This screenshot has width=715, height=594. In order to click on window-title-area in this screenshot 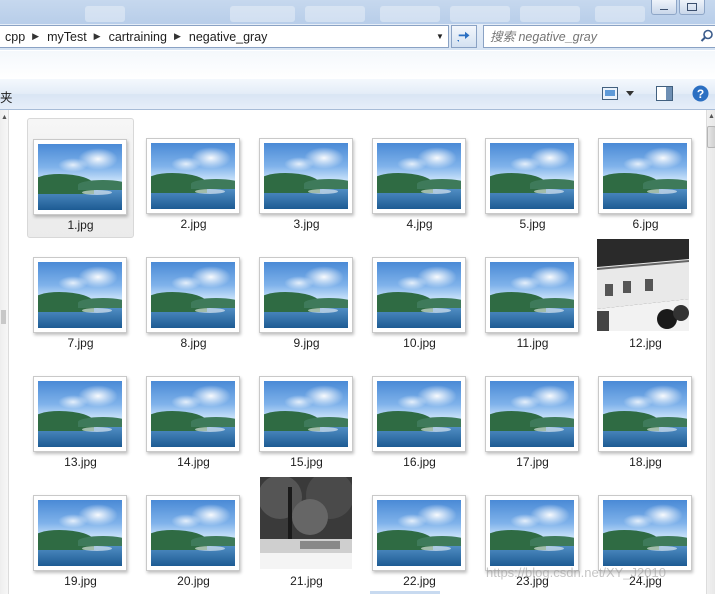, I will do `click(357, 13)`.